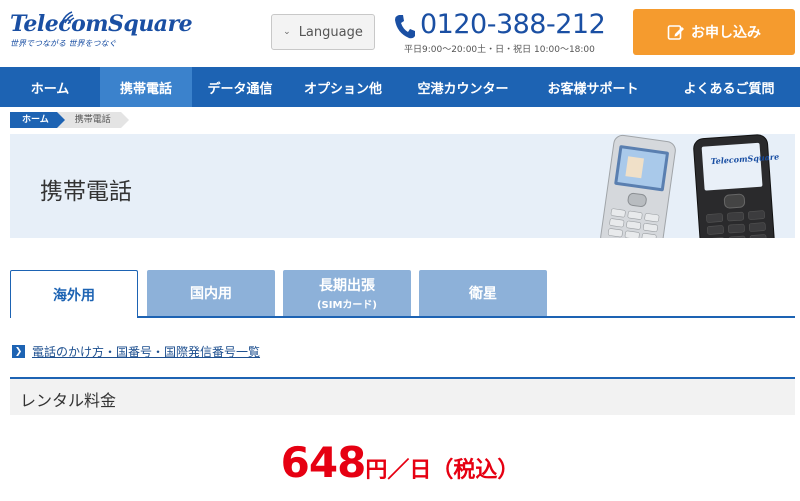  What do you see at coordinates (50, 87) in the screenshot?
I see `nav-item-home: ホーム` at bounding box center [50, 87].